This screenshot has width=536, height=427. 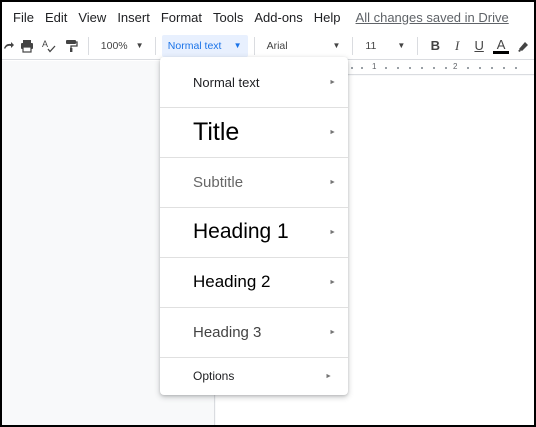 I want to click on style-option-label: Options, so click(x=214, y=376).